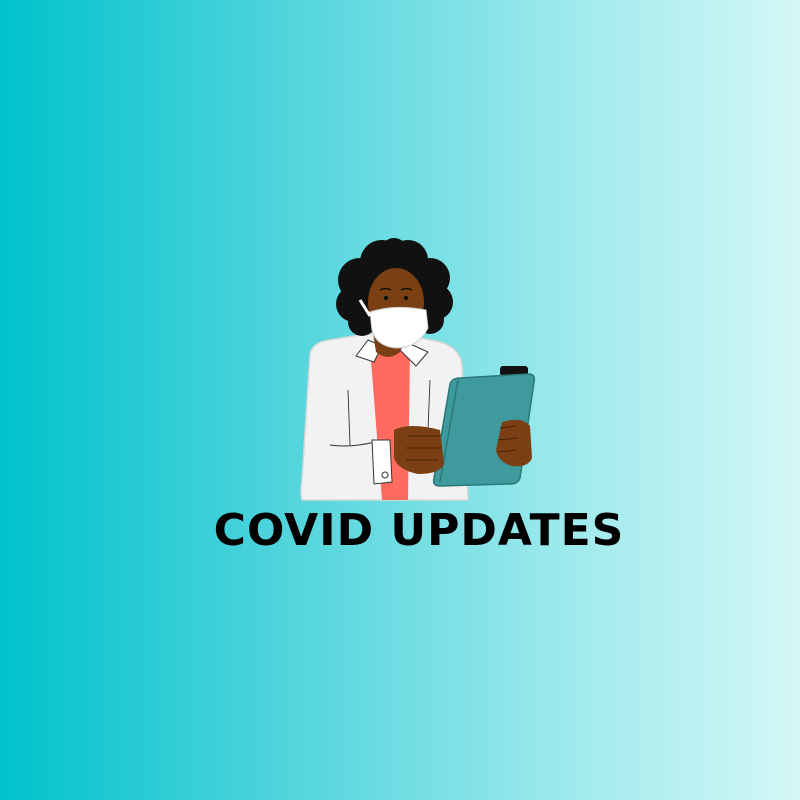 Image resolution: width=800 pixels, height=800 pixels. I want to click on poster-title: COVID UPDATES, so click(419, 530).